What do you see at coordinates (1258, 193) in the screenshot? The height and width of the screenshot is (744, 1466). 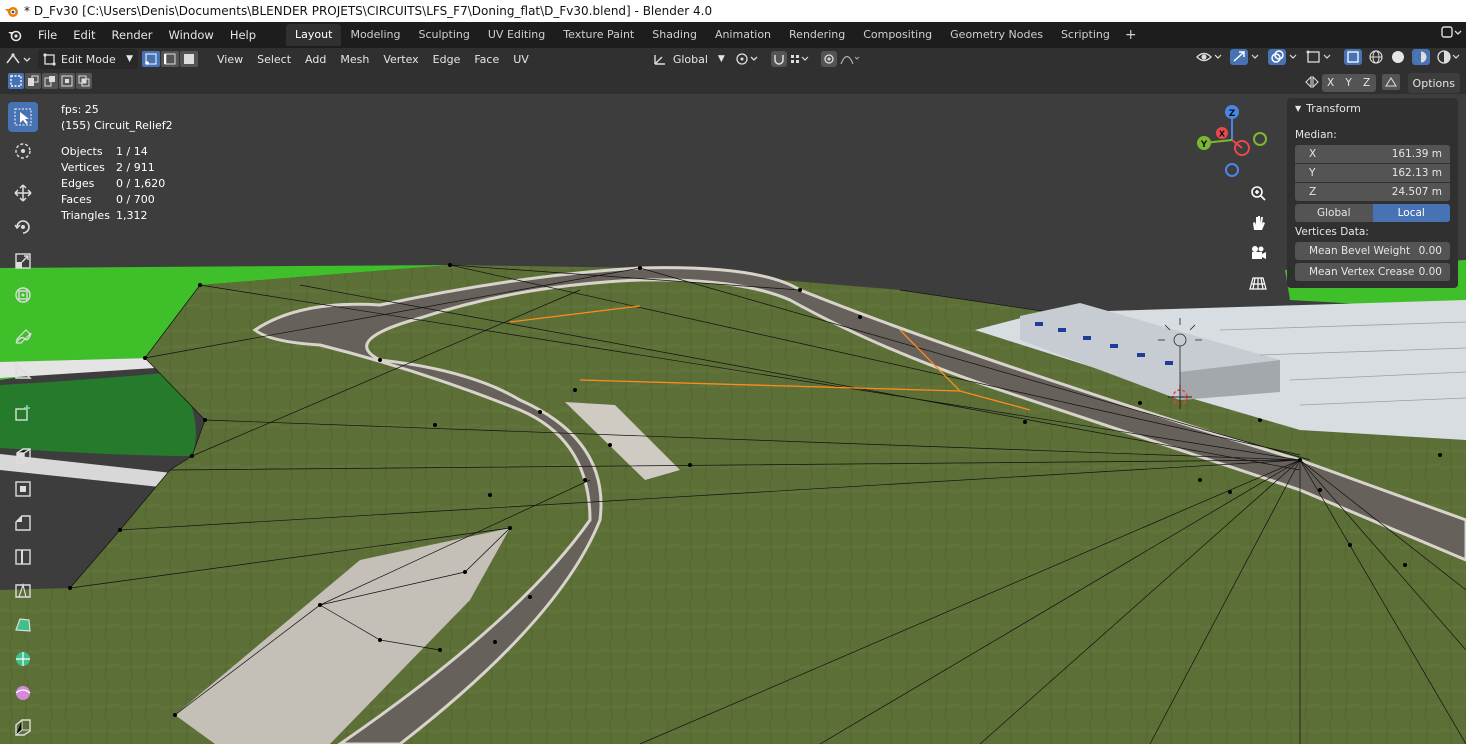 I see `zoom-icon` at bounding box center [1258, 193].